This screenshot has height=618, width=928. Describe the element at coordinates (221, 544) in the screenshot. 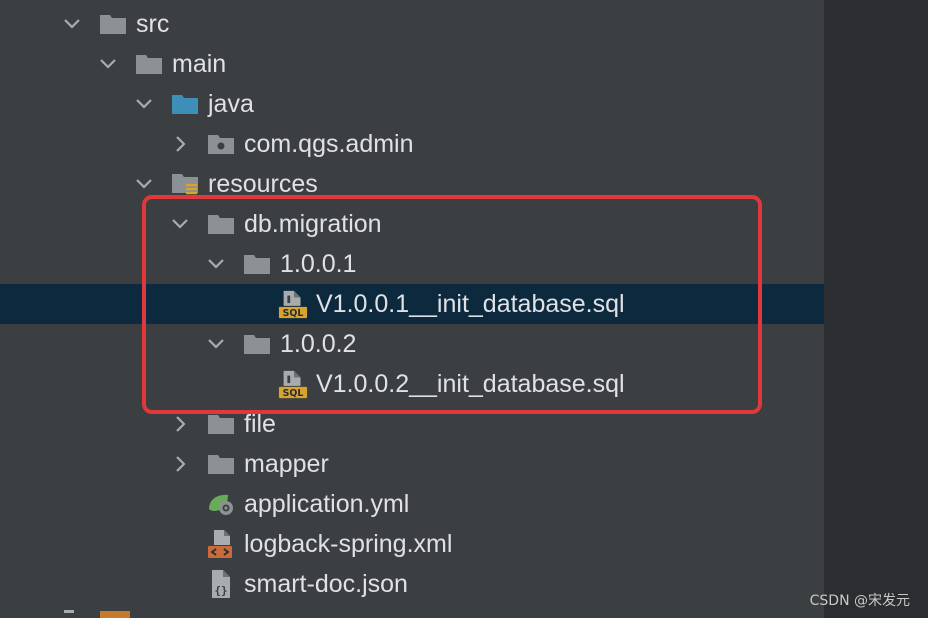

I see `xml-file-icon` at that location.